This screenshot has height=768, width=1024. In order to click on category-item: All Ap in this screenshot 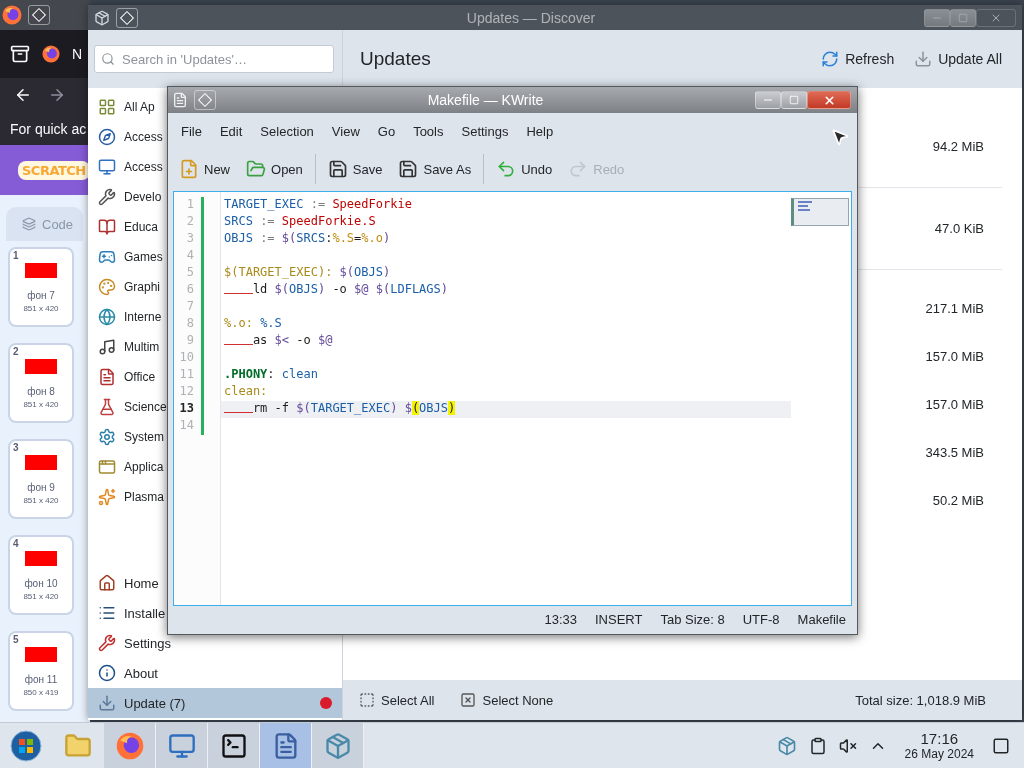, I will do `click(139, 107)`.